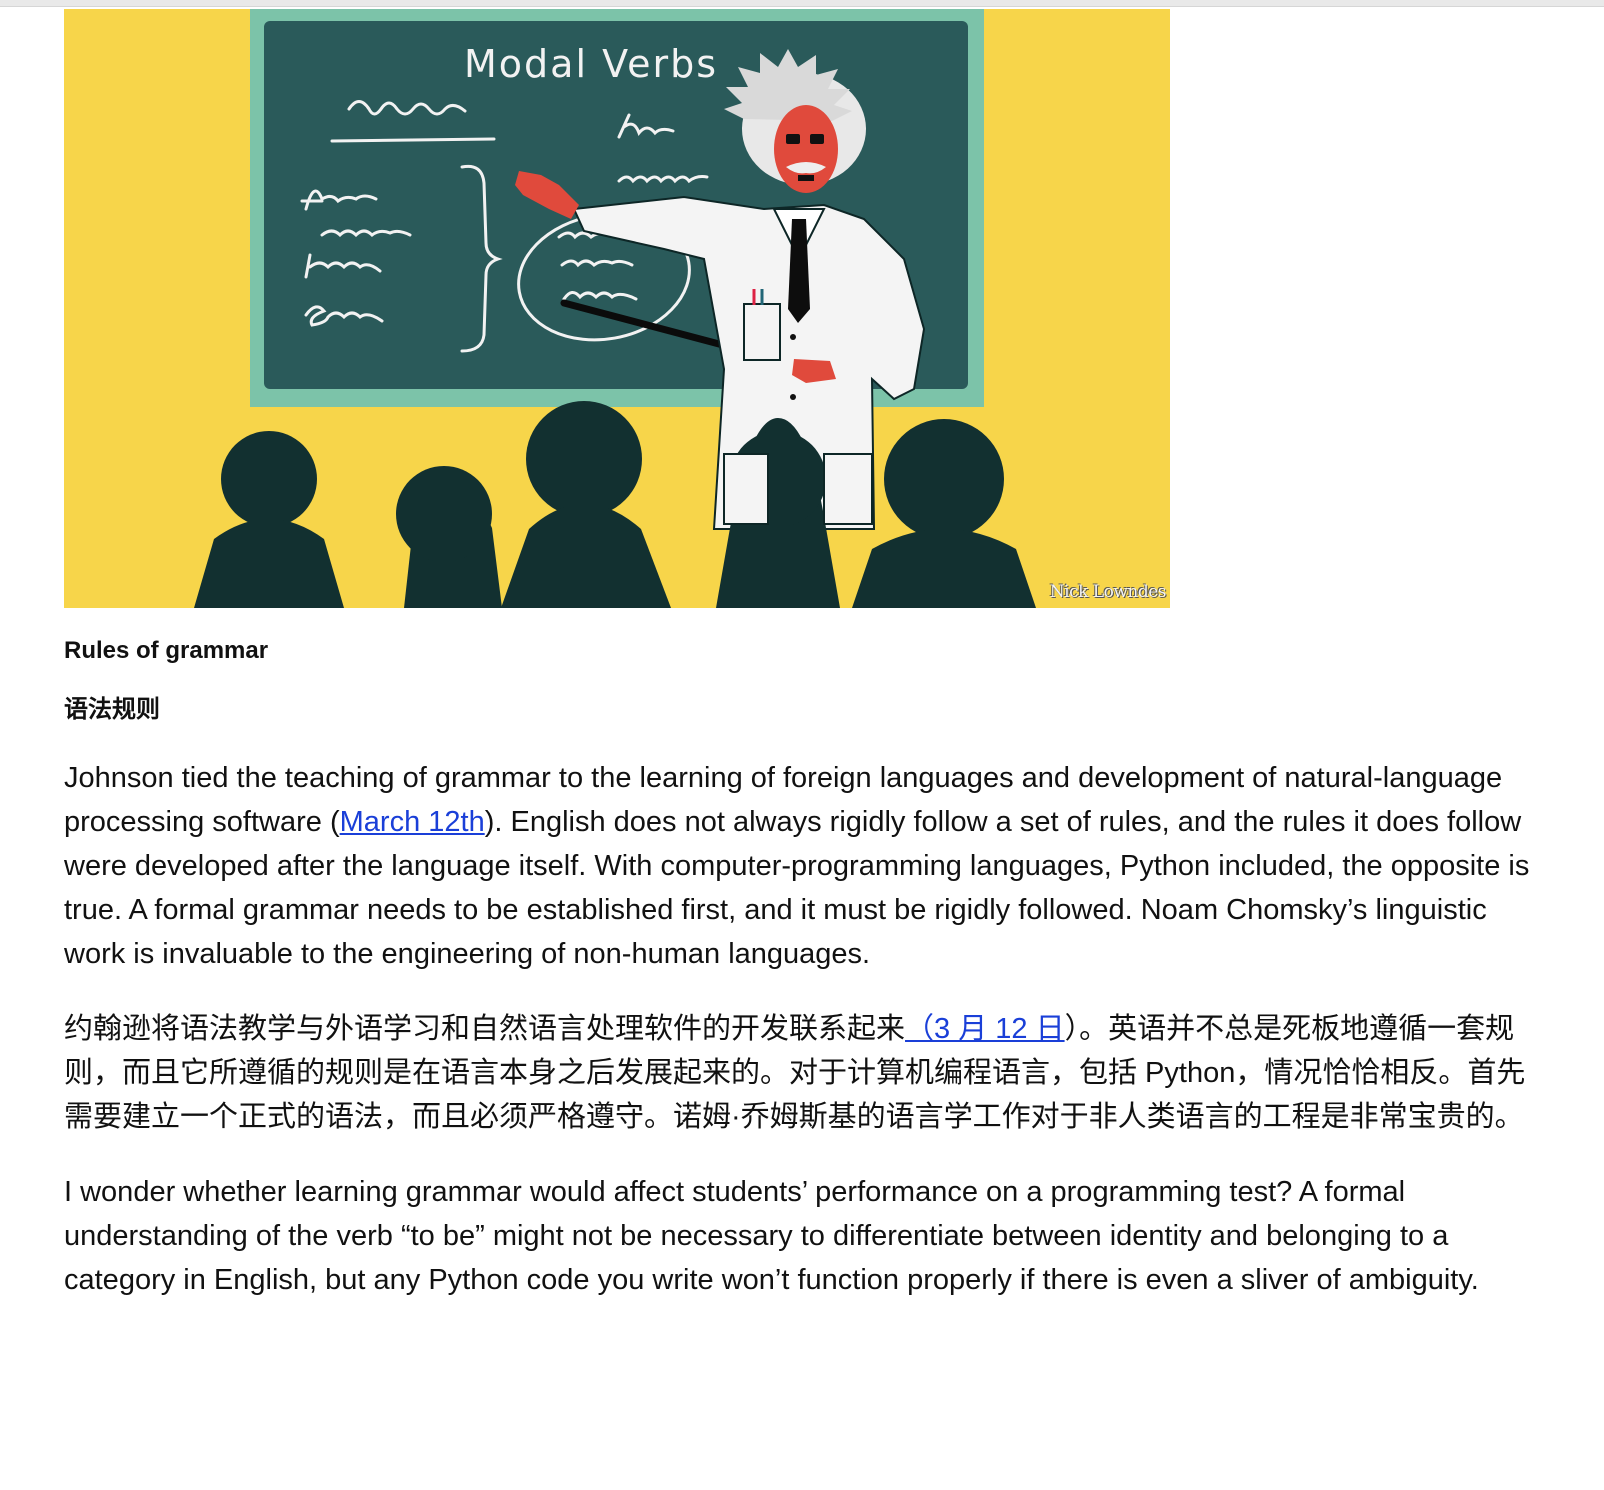  I want to click on caption-english: Rules of grammar, so click(166, 650).